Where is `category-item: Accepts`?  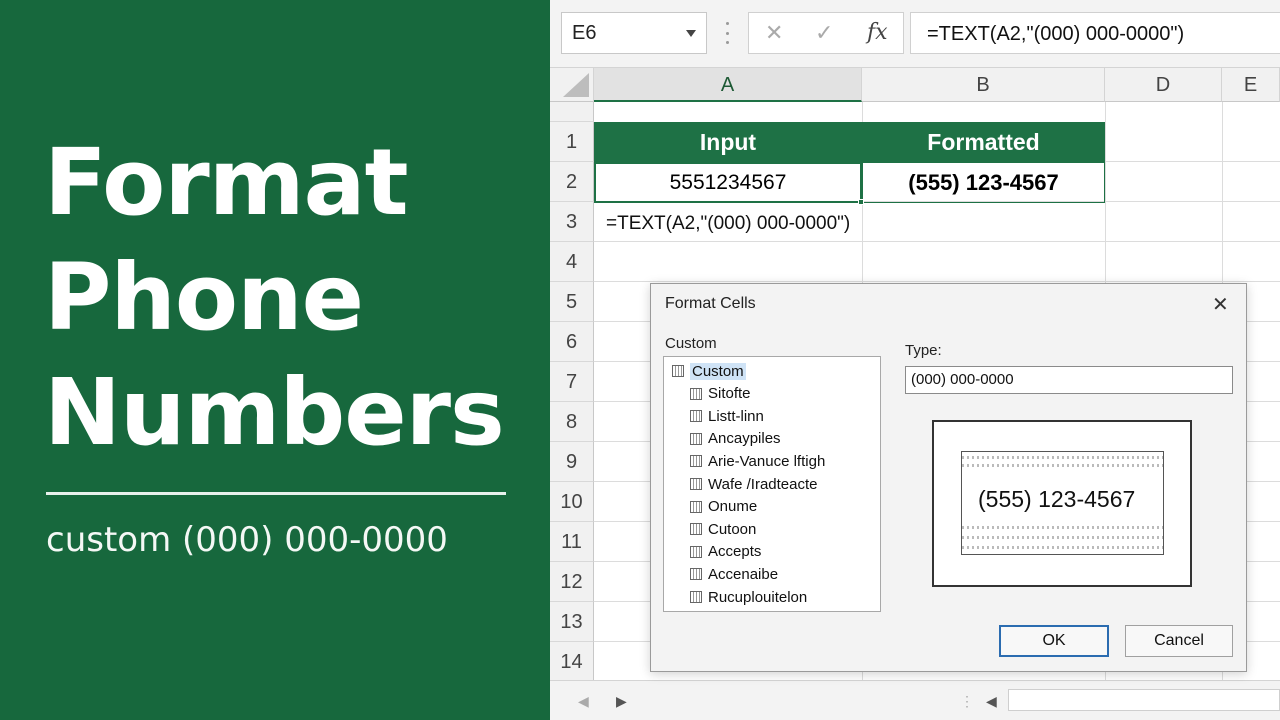 category-item: Accepts is located at coordinates (725, 552).